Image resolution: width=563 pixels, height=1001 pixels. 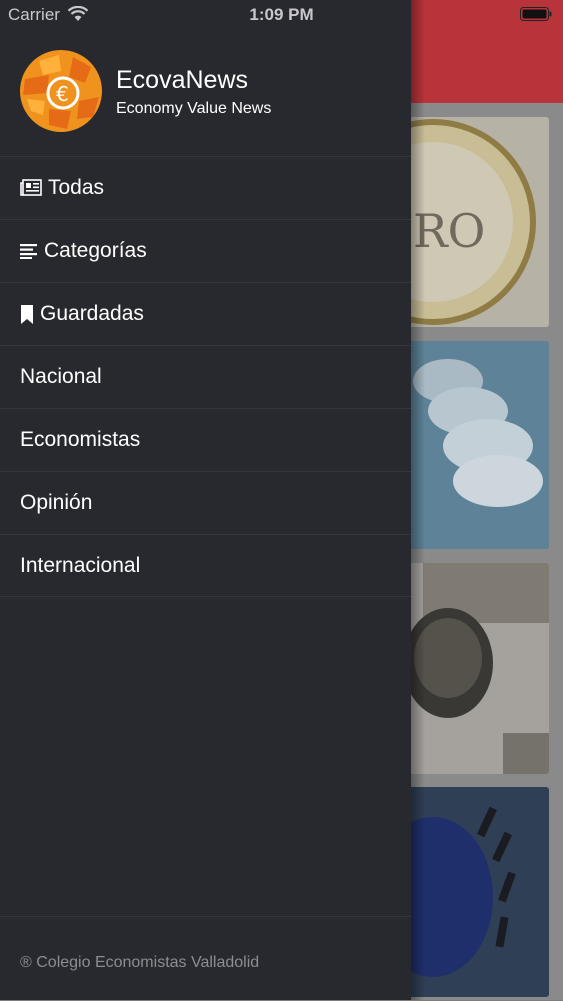 What do you see at coordinates (80, 439) in the screenshot?
I see `menu-item-label: Economistas` at bounding box center [80, 439].